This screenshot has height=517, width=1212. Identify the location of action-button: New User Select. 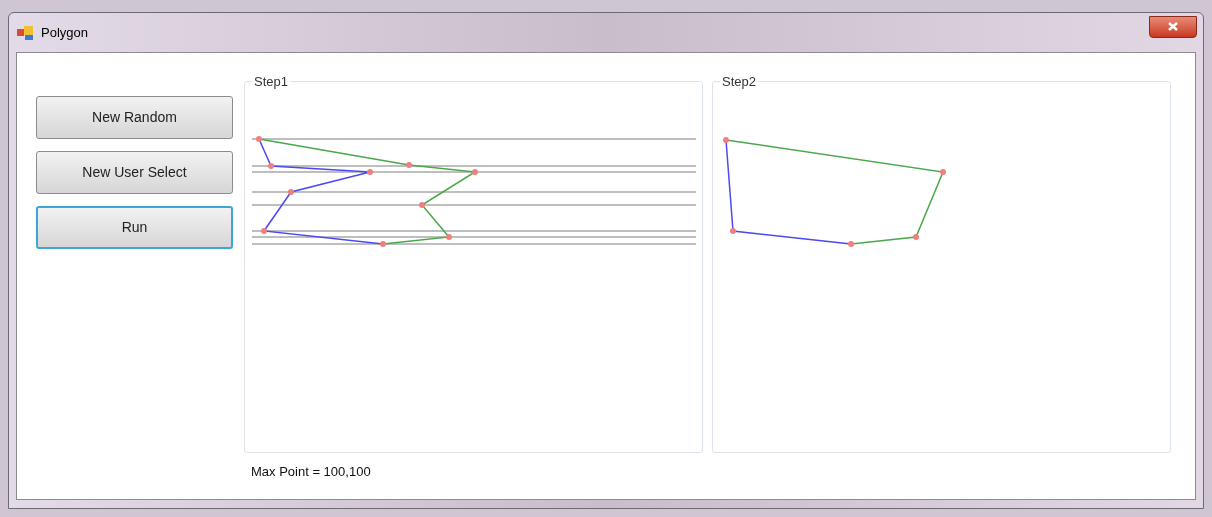
(134, 172).